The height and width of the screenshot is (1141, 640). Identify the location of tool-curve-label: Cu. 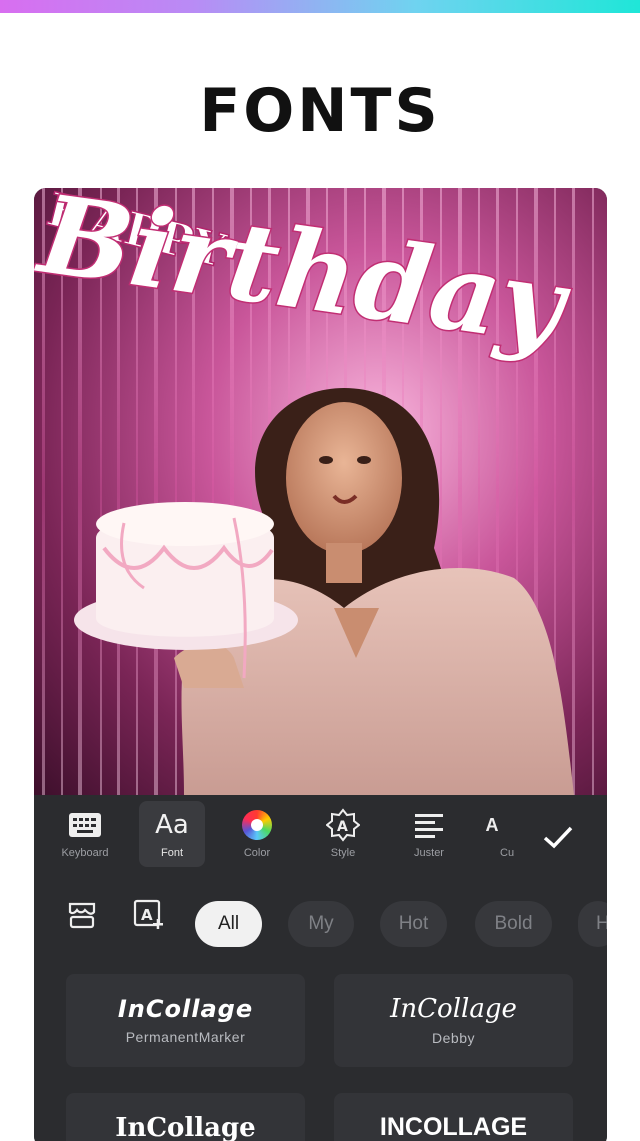
(507, 853).